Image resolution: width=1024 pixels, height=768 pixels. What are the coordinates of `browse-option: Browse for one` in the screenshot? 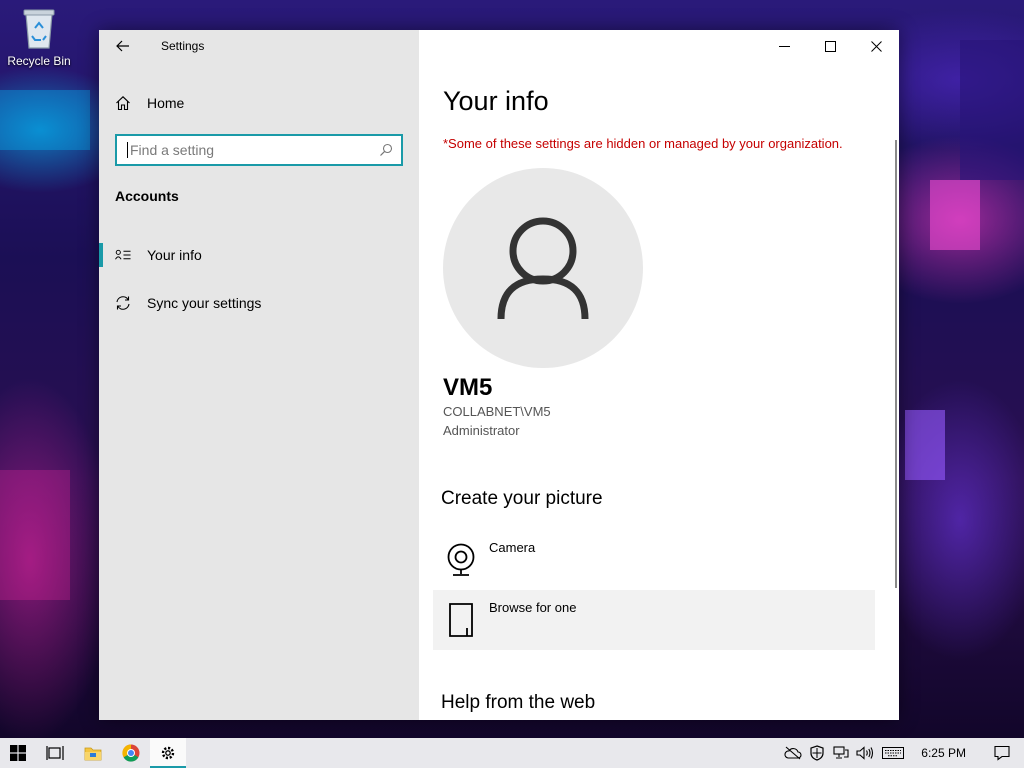 It's located at (654, 620).